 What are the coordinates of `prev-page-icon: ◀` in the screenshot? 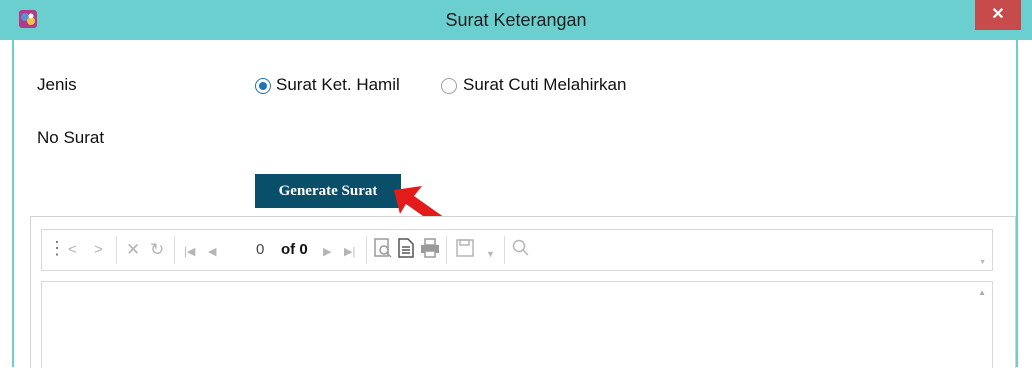 It's located at (212, 252).